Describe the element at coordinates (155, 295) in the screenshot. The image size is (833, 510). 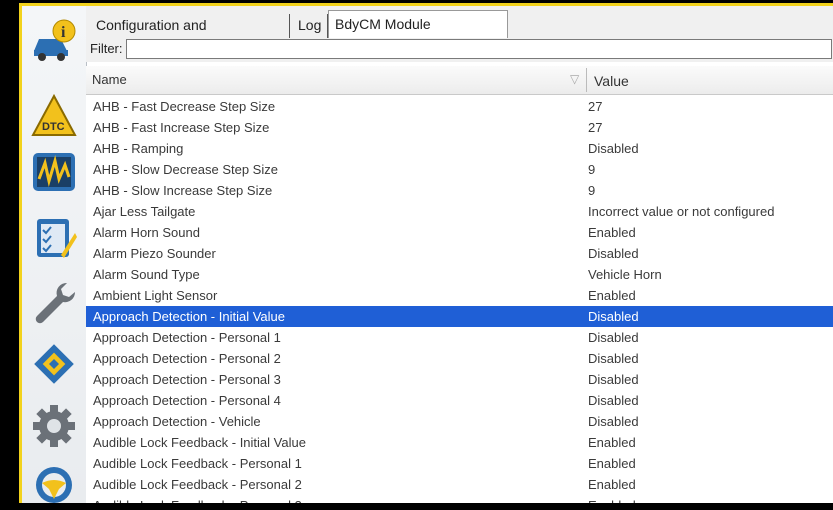
I see `row-name: Ambient Light Sensor` at that location.